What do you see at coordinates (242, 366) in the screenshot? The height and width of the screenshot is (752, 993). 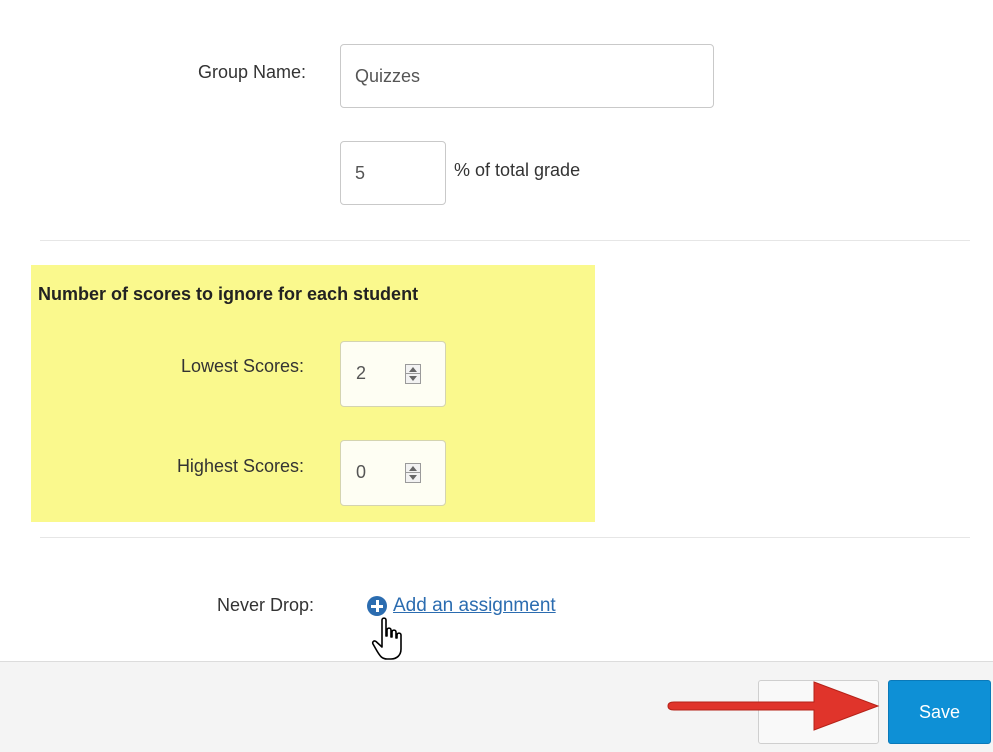 I see `lowest-scores-label: Lowest Scores:` at bounding box center [242, 366].